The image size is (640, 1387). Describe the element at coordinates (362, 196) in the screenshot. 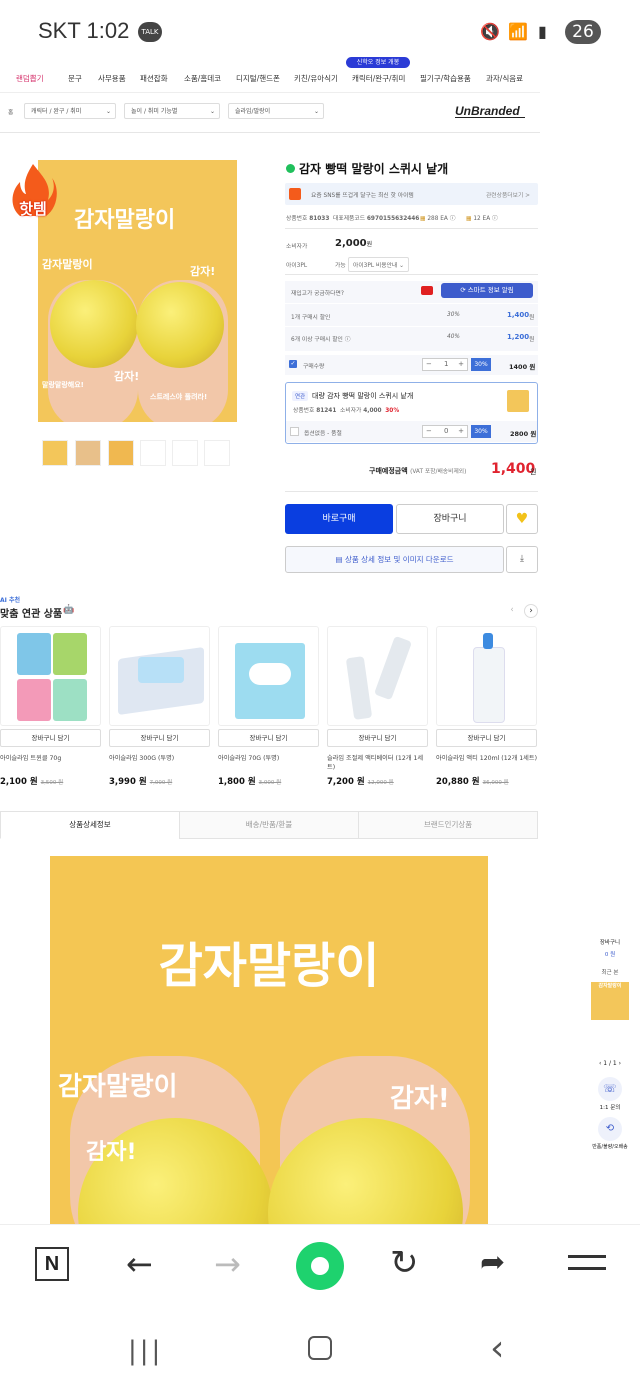

I see `sns-text: 요즘 SNS를 뜨겁게 달구는 최신 핫 아이템` at that location.